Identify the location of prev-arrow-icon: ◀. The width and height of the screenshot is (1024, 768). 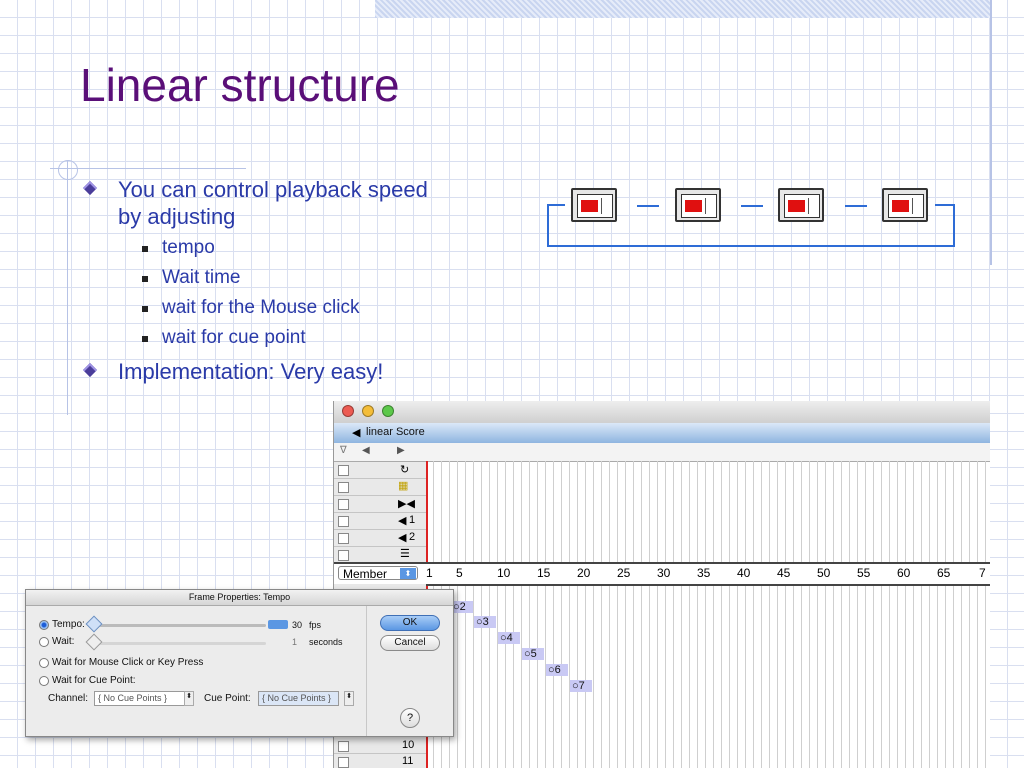
(366, 450).